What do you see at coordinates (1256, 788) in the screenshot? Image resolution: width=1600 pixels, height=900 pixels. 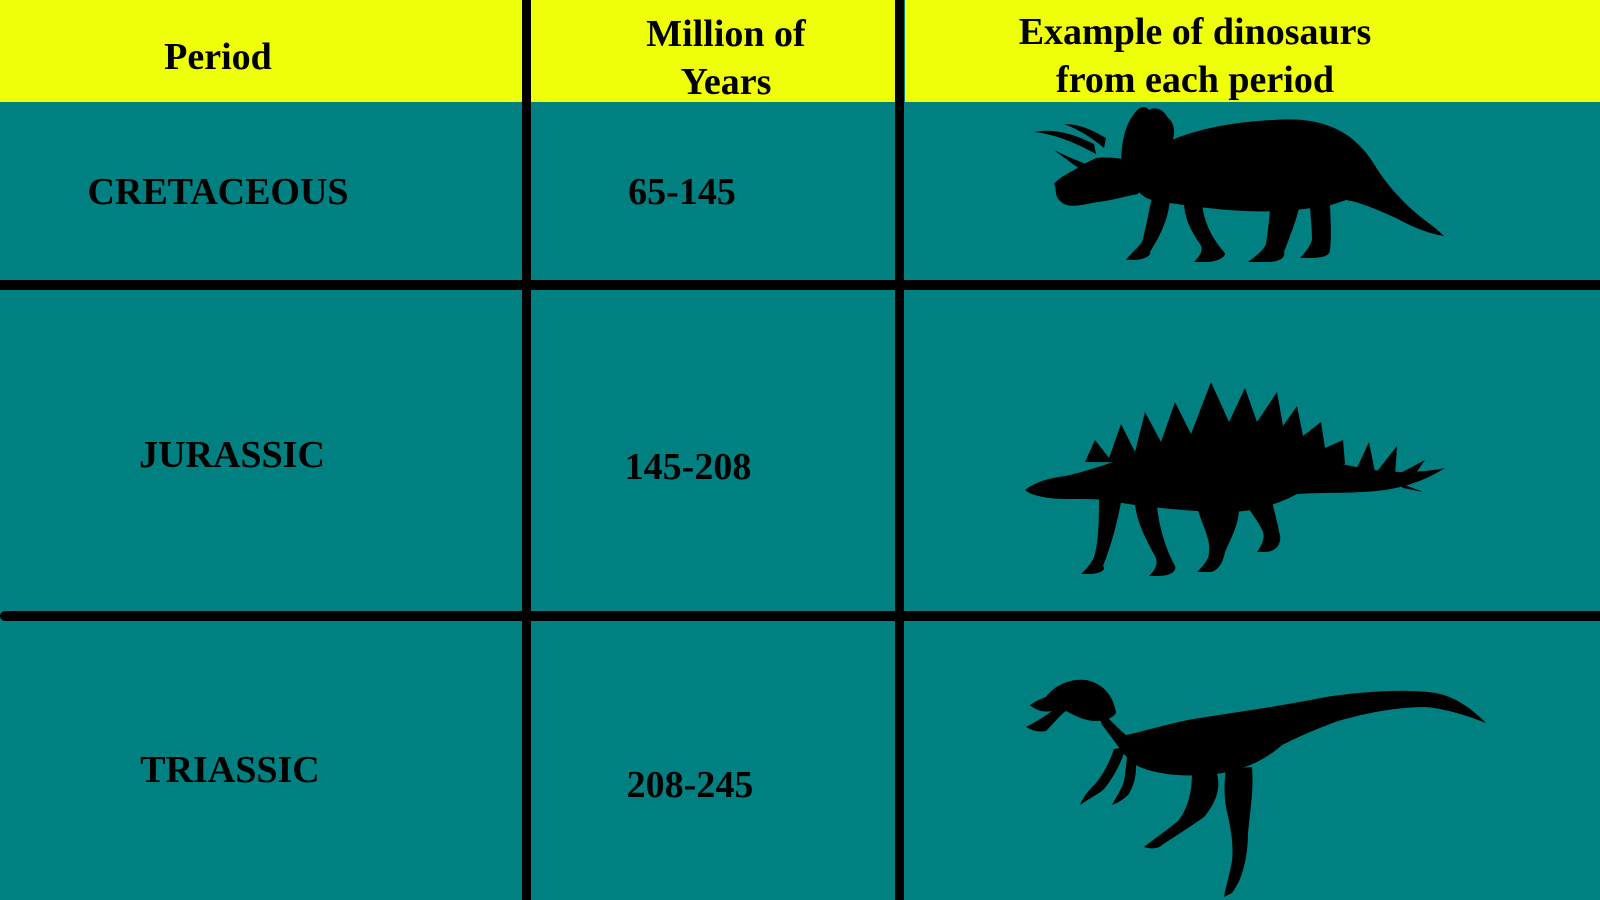 I see `theropod-silhouette-icon` at bounding box center [1256, 788].